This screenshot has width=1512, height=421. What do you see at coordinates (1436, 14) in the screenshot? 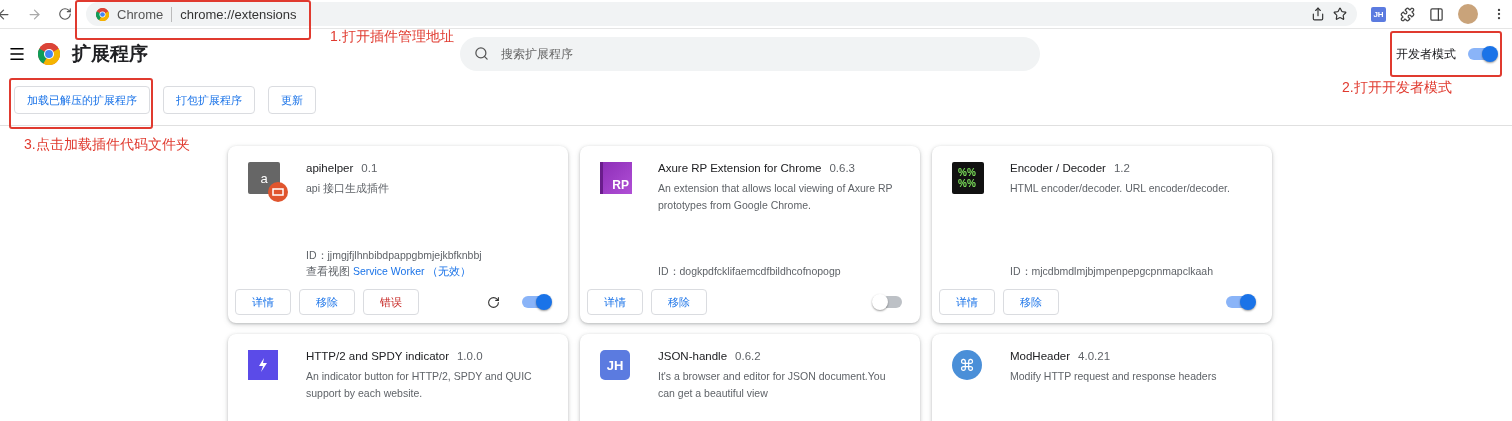
I see `side-panel-icon` at bounding box center [1436, 14].